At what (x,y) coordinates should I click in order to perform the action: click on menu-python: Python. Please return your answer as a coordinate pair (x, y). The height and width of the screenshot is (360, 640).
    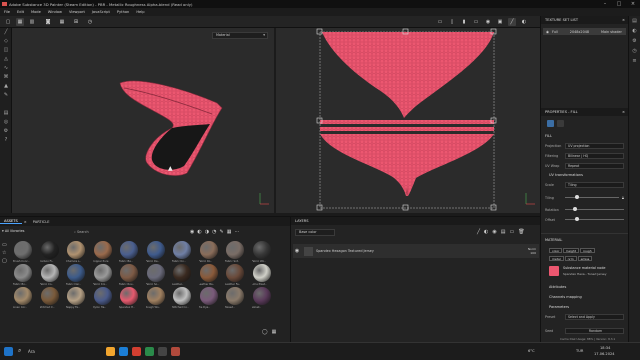
    Looking at the image, I should click on (123, 12).